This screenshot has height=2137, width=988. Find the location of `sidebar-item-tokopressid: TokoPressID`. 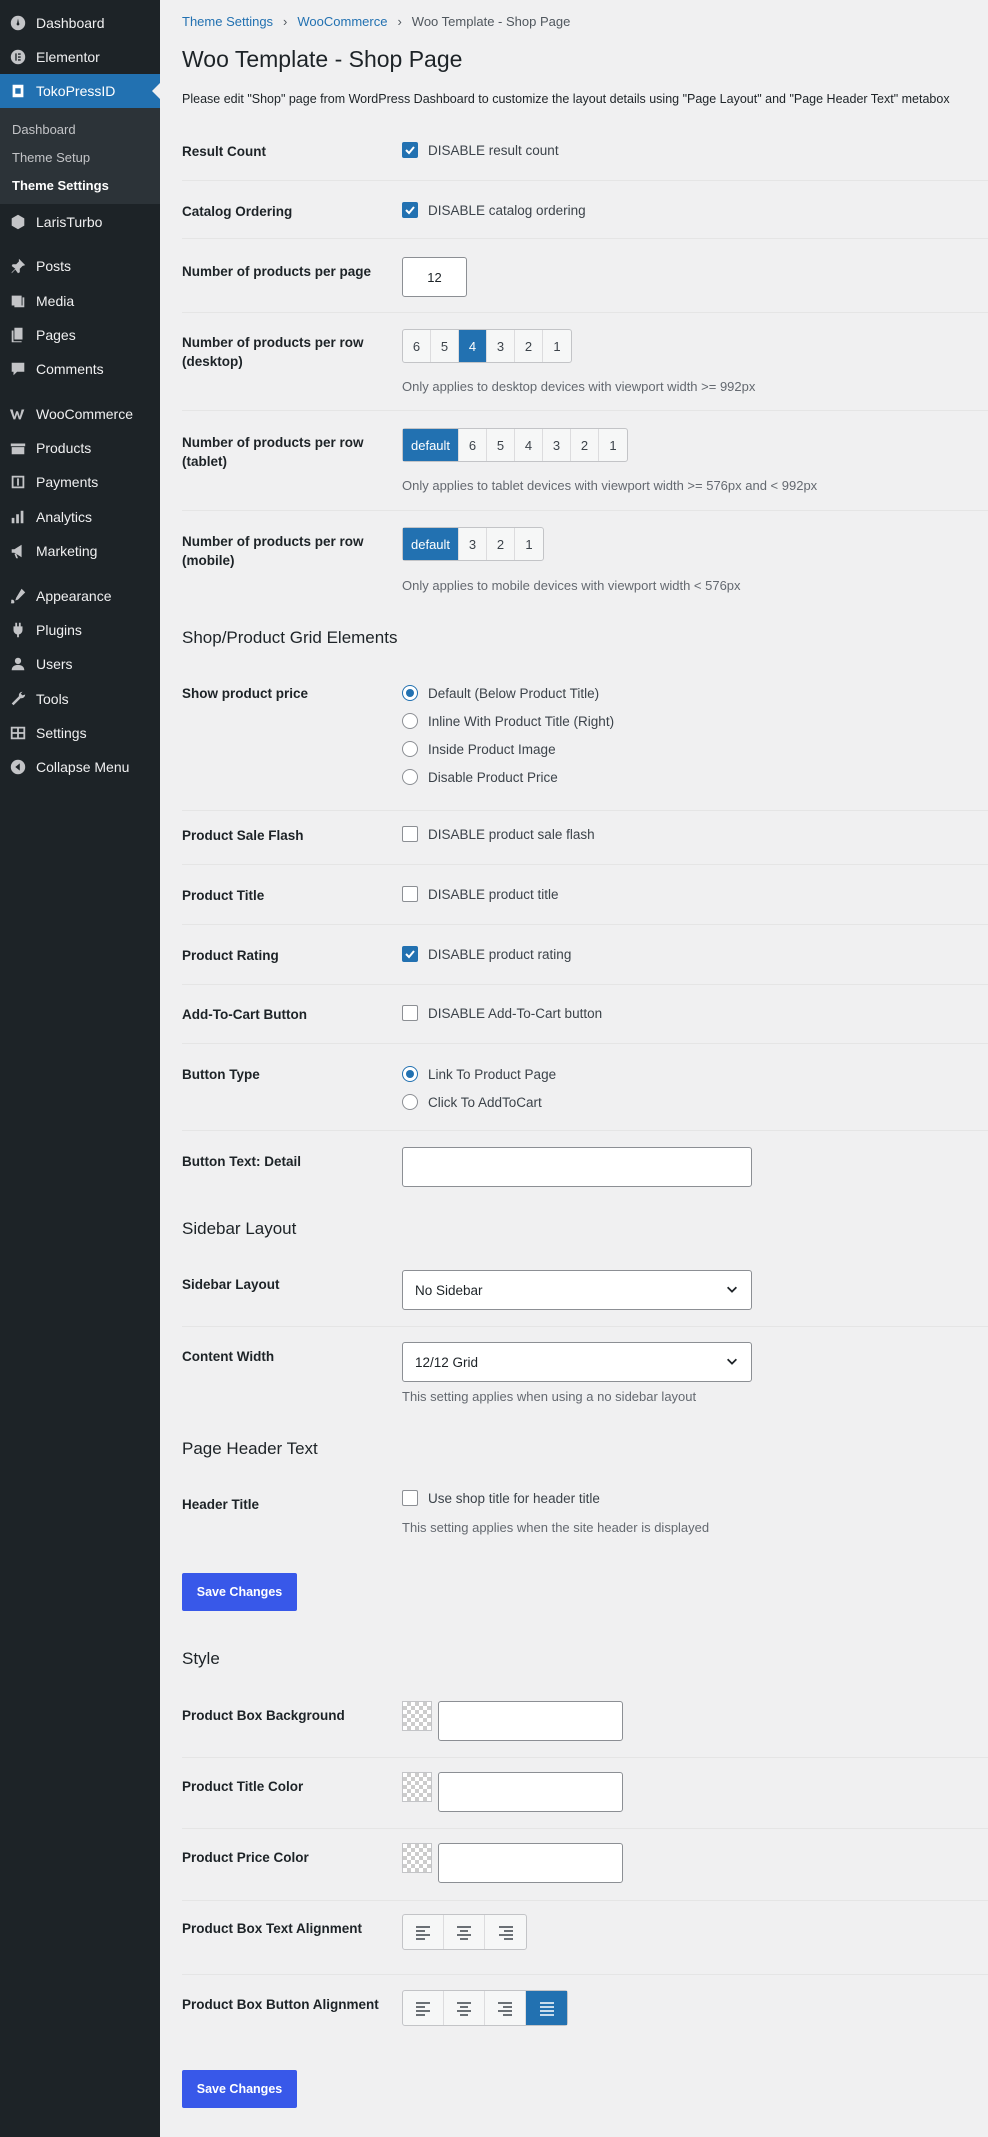

sidebar-item-tokopressid: TokoPressID is located at coordinates (80, 91).